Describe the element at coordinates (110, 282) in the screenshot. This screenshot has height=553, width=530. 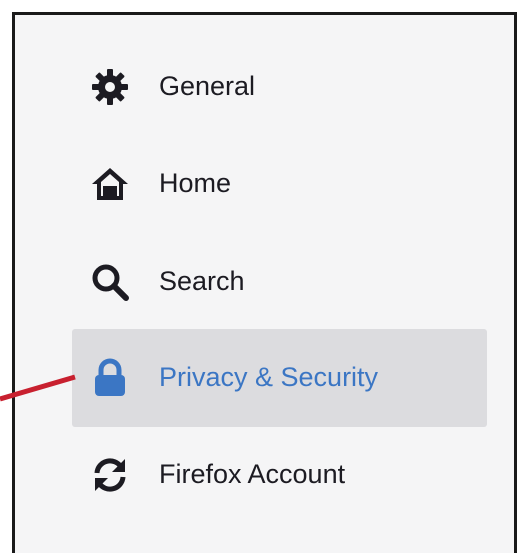
I see `search-icon` at that location.